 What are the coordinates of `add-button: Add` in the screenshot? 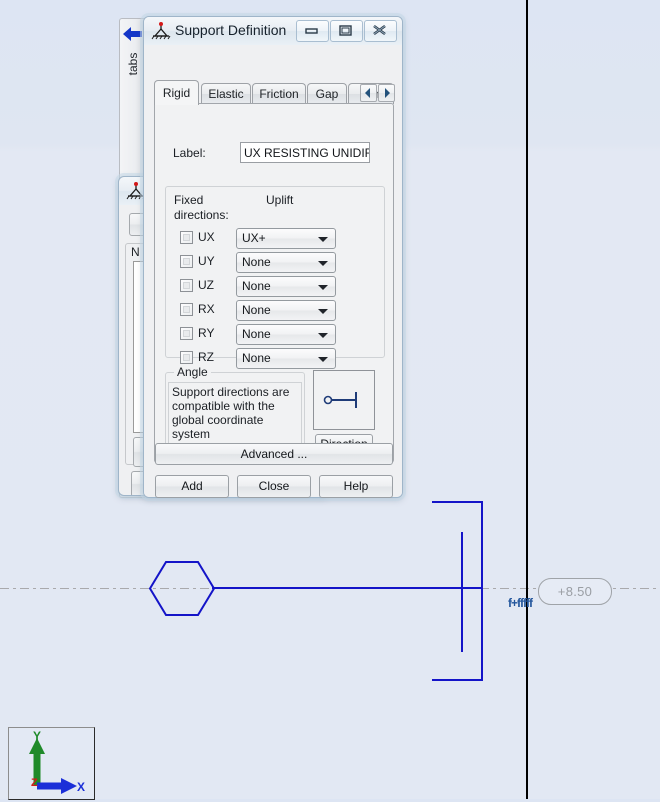 It's located at (192, 486).